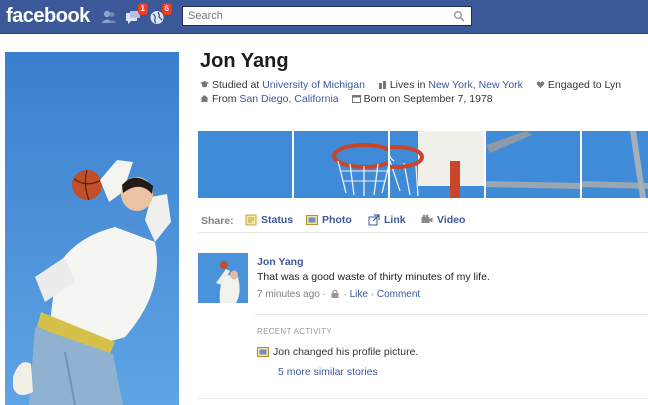 This screenshot has width=648, height=405. Describe the element at coordinates (312, 220) in the screenshot. I see `photo-icon` at that location.